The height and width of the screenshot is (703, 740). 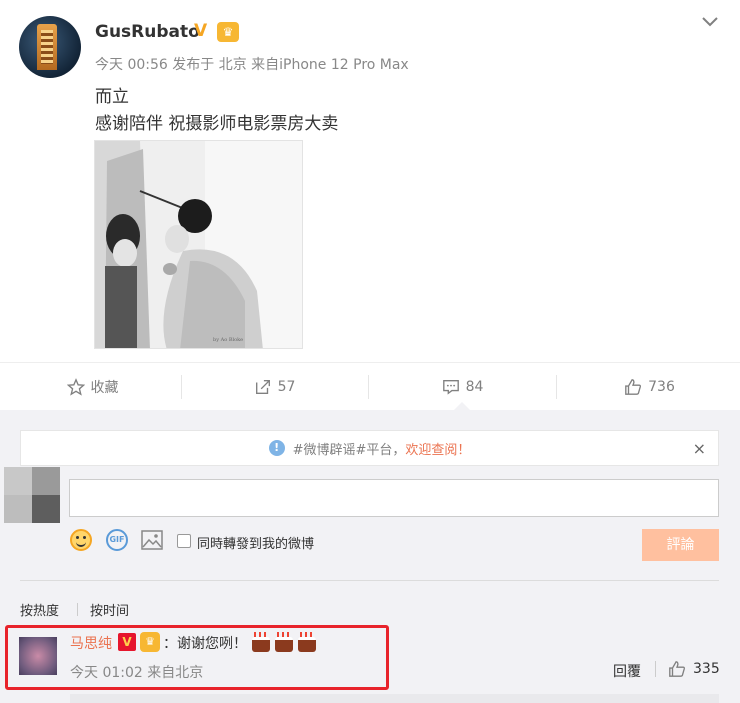 I want to click on post-meta: 今天 00:56 发布于 北京 来自iPhone 12 Pro Max, so click(x=252, y=65).